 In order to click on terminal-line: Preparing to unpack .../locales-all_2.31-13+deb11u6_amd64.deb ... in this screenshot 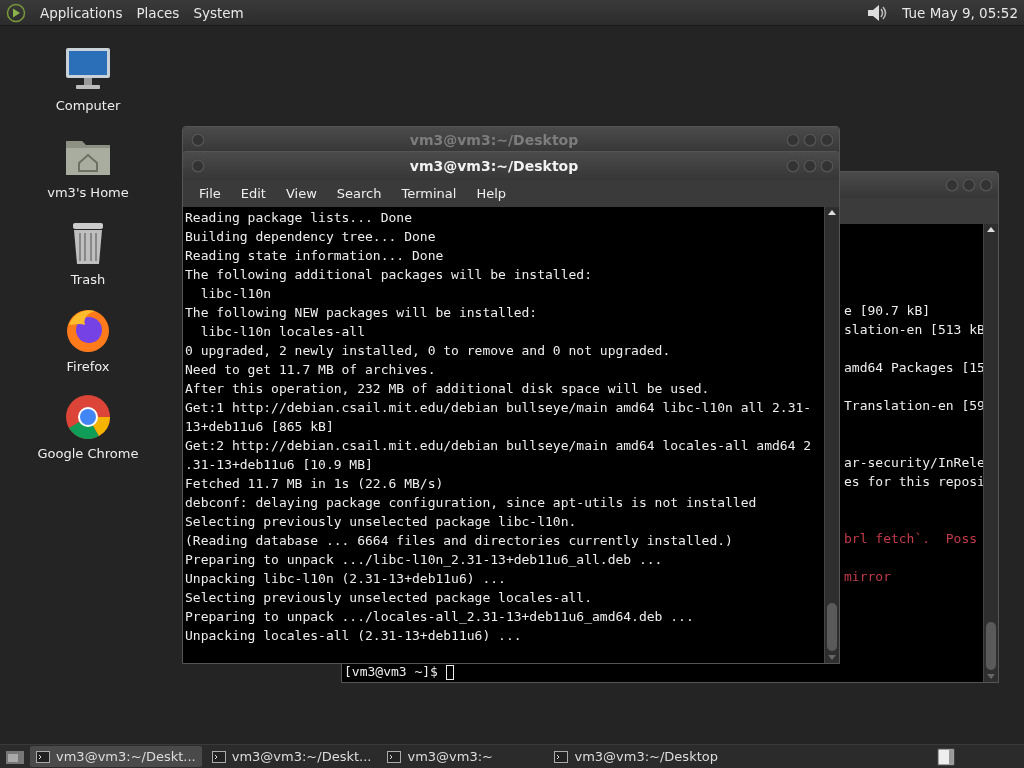, I will do `click(439, 616)`.